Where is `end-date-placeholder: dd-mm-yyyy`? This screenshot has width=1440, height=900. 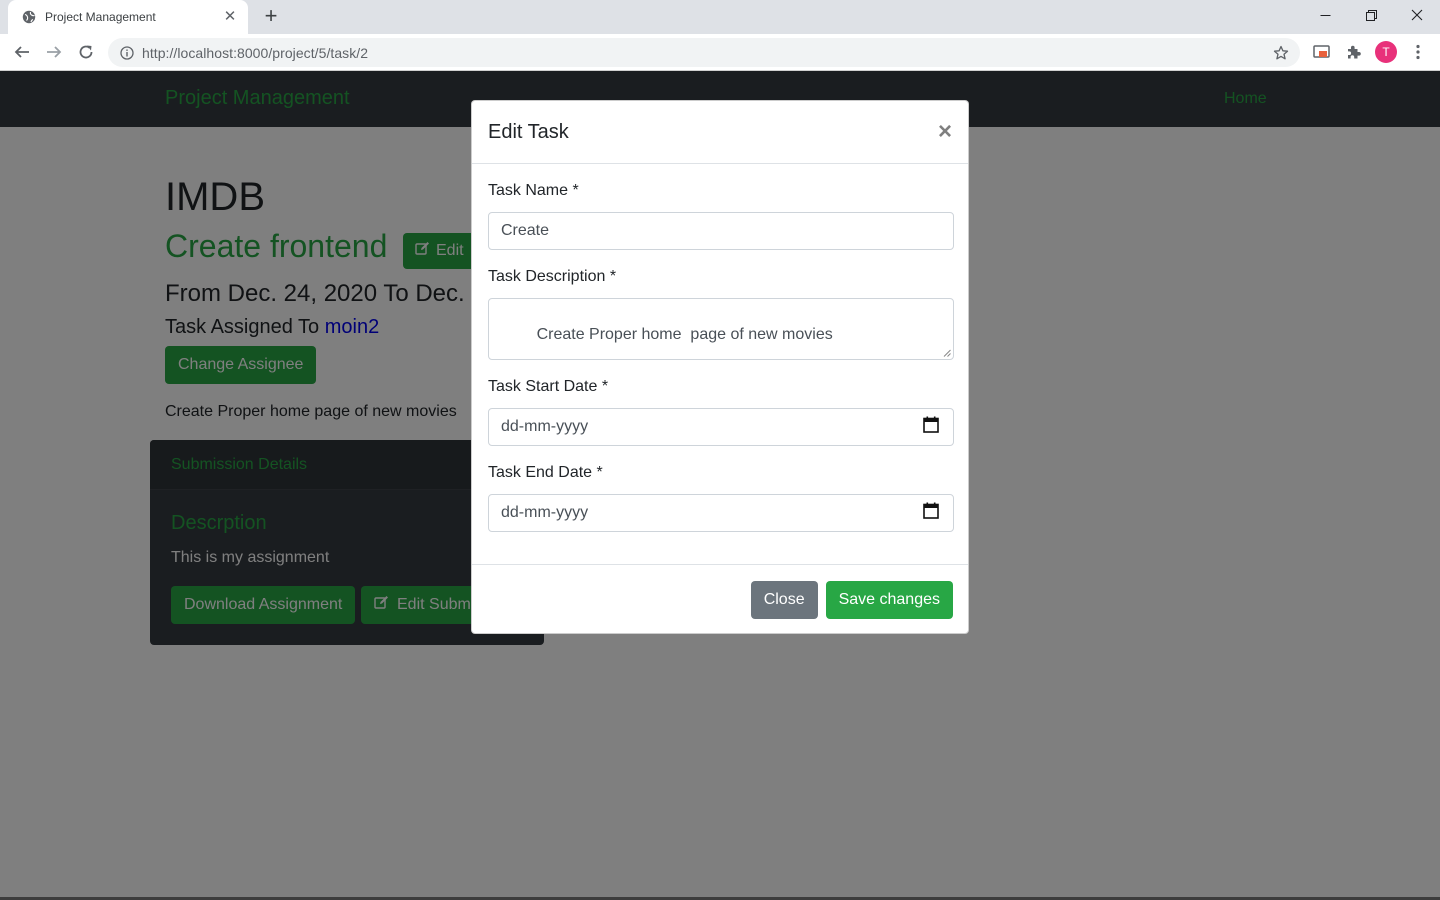 end-date-placeholder: dd-mm-yyyy is located at coordinates (545, 512).